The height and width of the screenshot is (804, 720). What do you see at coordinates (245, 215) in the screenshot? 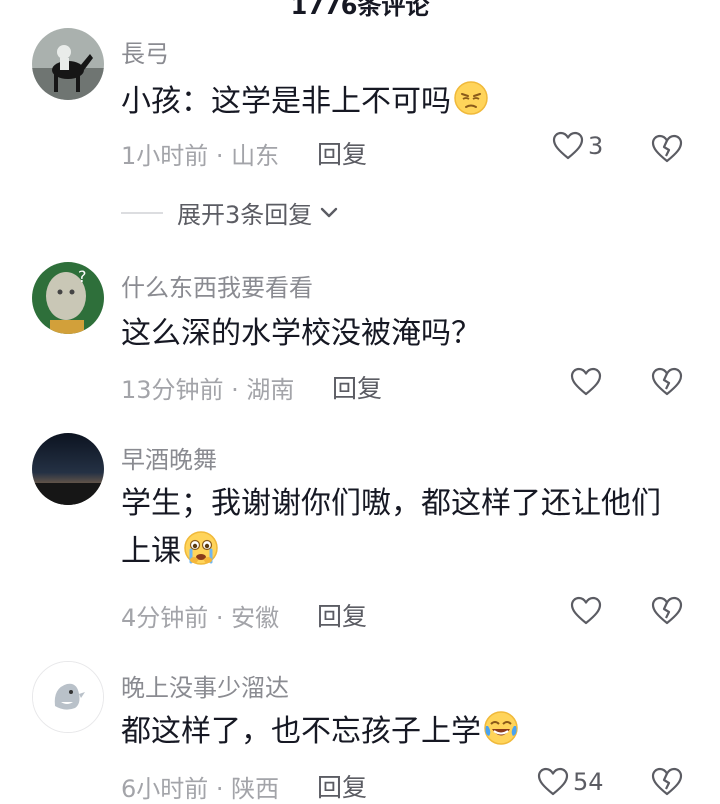
I see `expand-replies-label: 展开3条回复` at bounding box center [245, 215].